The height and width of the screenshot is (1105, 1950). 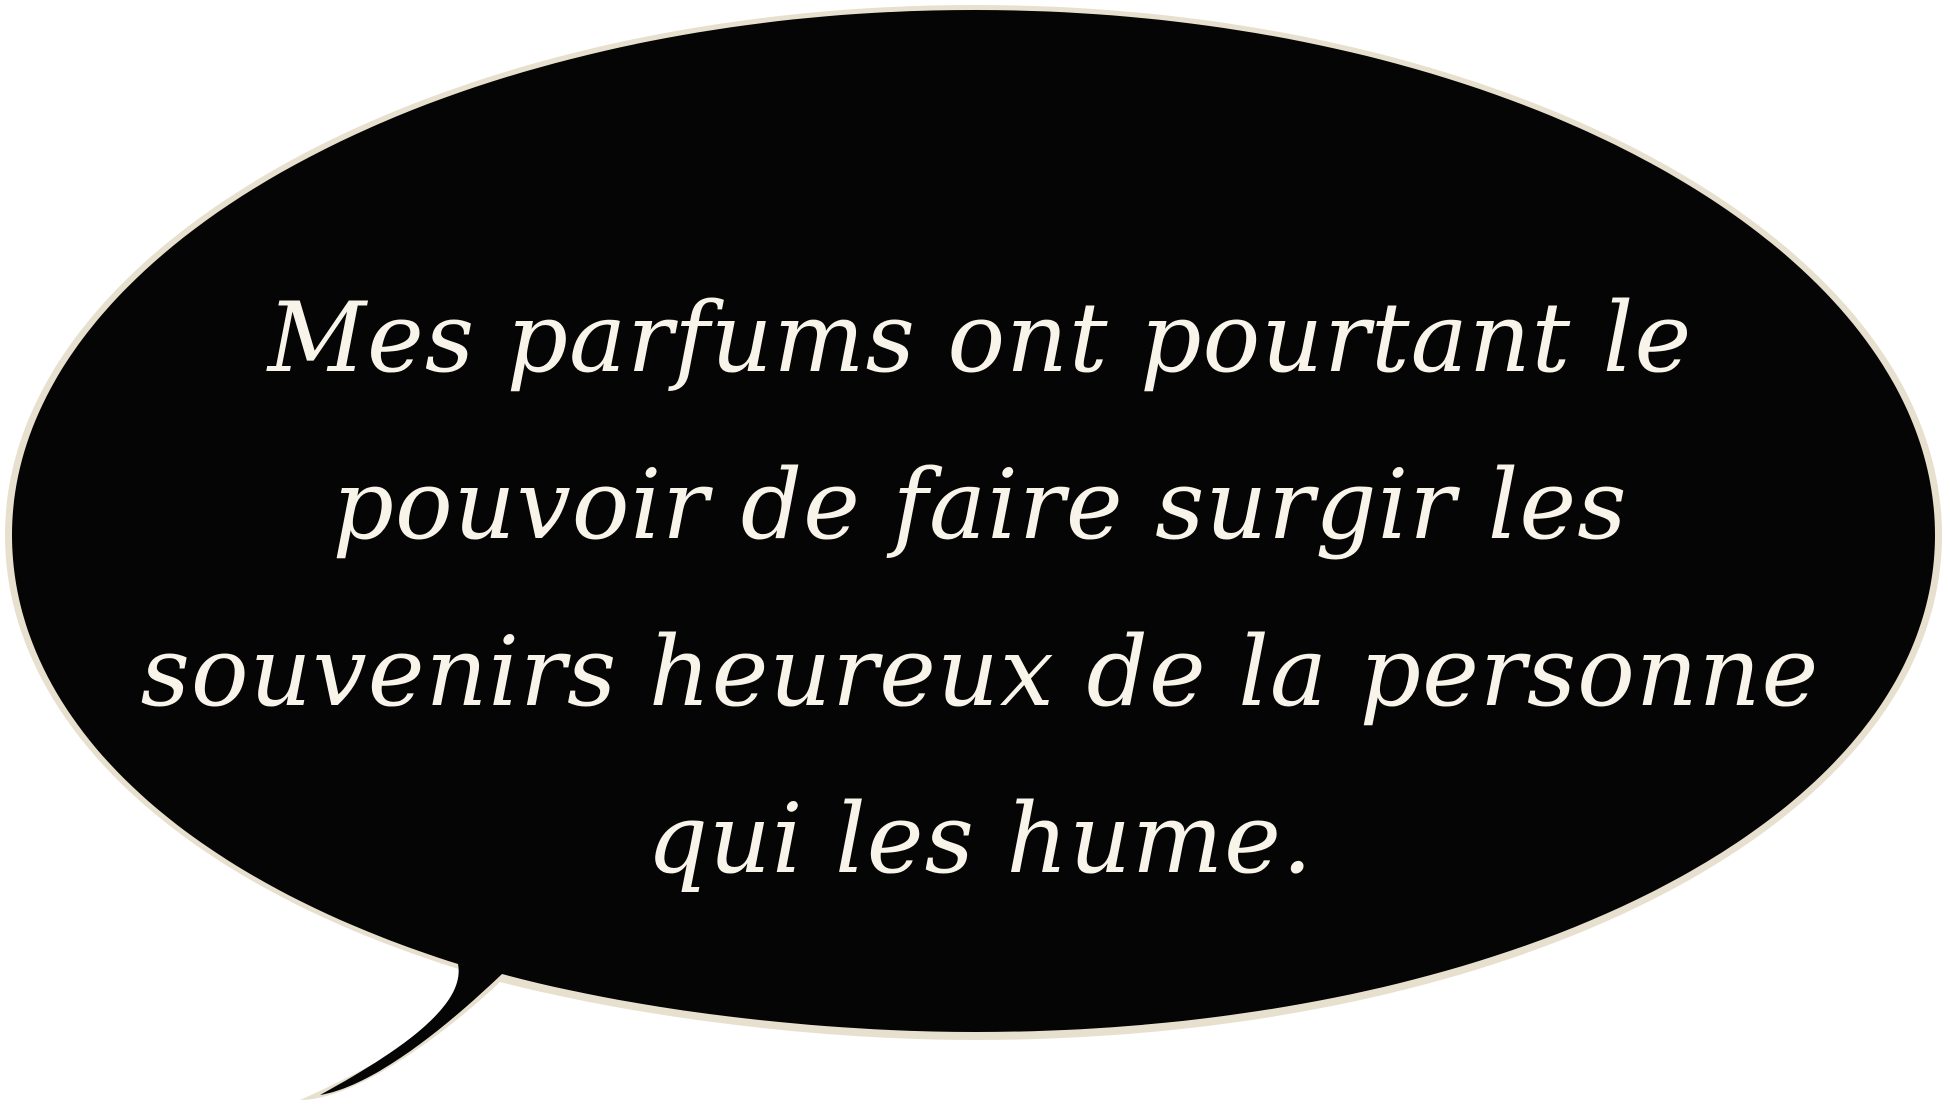 What do you see at coordinates (980, 672) in the screenshot?
I see `quote-line-3: souvenirs heureux de la personne` at bounding box center [980, 672].